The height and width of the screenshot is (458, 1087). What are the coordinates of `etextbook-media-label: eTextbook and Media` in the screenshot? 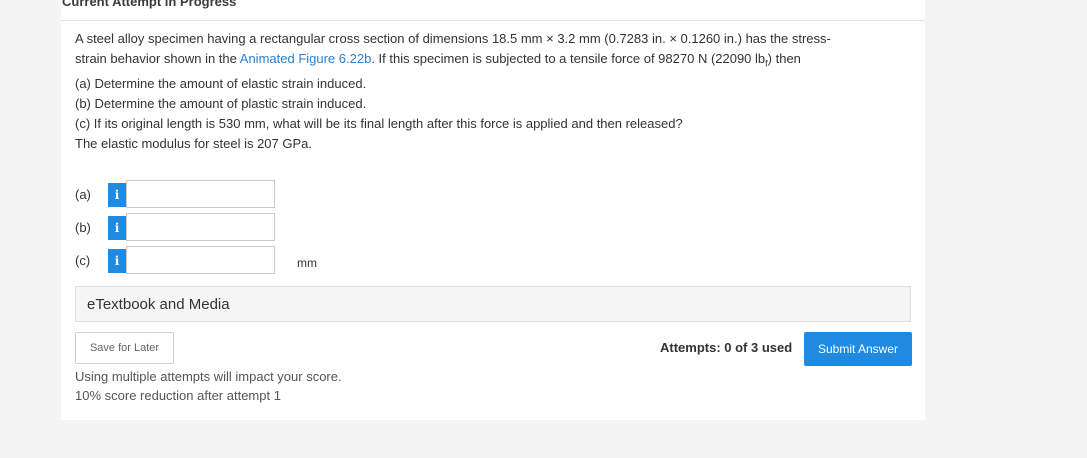 It's located at (158, 304).